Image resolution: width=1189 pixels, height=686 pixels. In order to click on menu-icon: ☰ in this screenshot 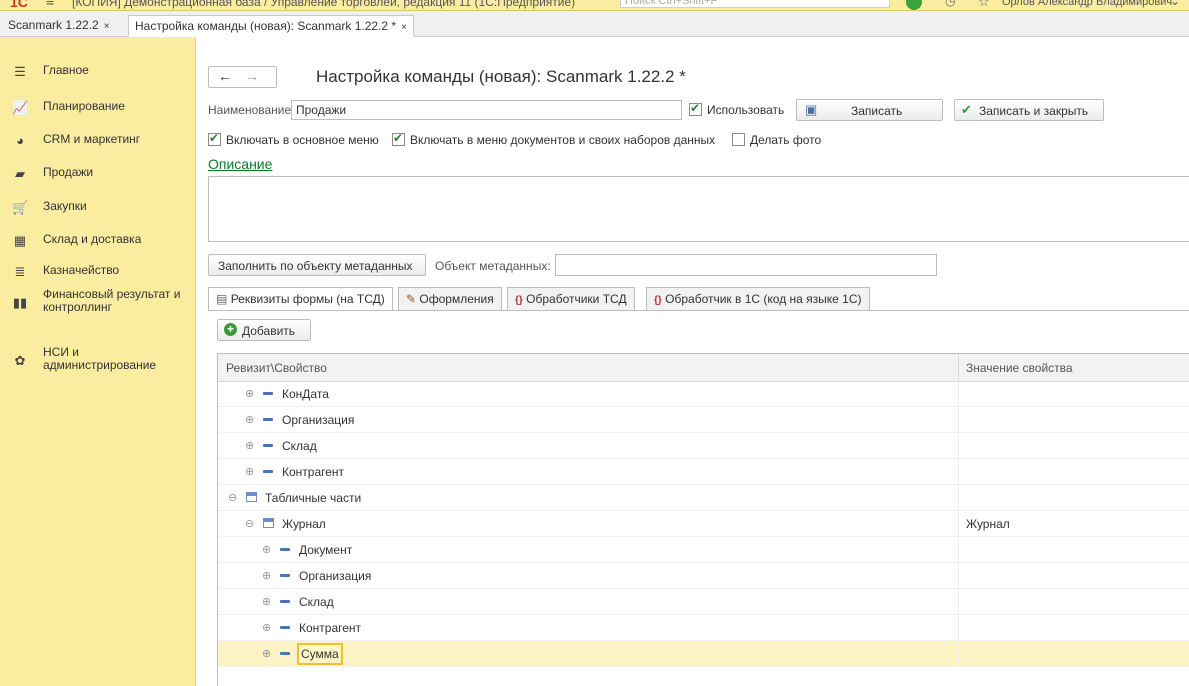, I will do `click(20, 71)`.